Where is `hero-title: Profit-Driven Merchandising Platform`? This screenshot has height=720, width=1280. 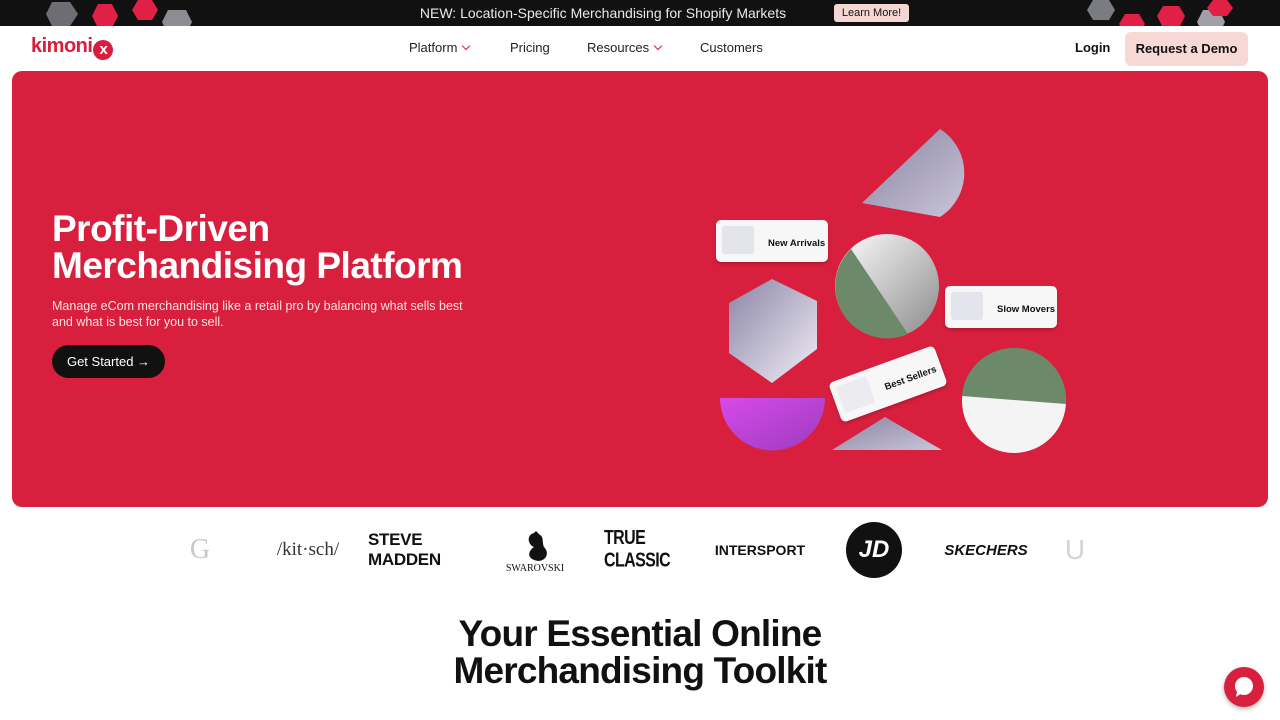 hero-title: Profit-Driven Merchandising Platform is located at coordinates (292, 247).